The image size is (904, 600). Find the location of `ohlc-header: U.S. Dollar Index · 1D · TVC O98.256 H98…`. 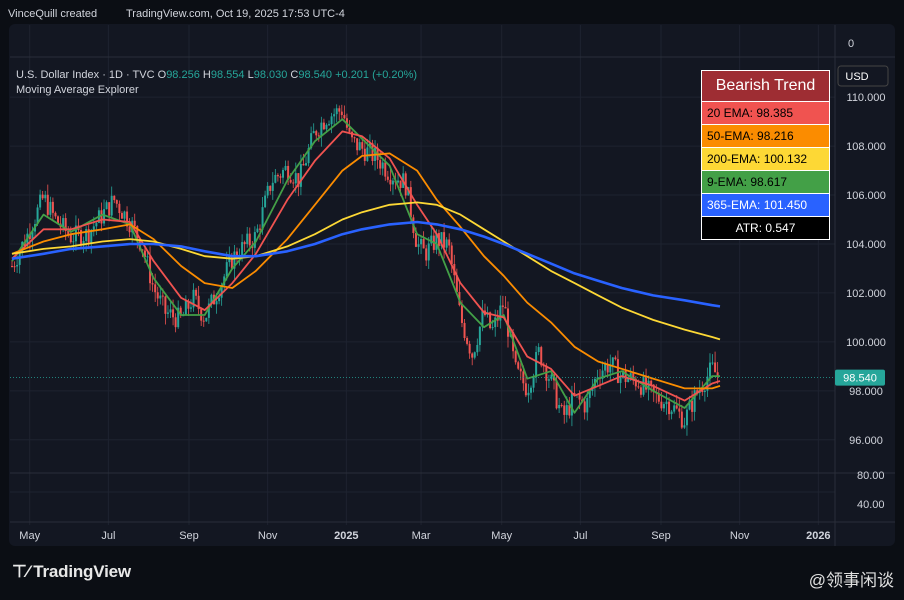

ohlc-header: U.S. Dollar Index · 1D · TVC O98.256 H98… is located at coordinates (216, 75).